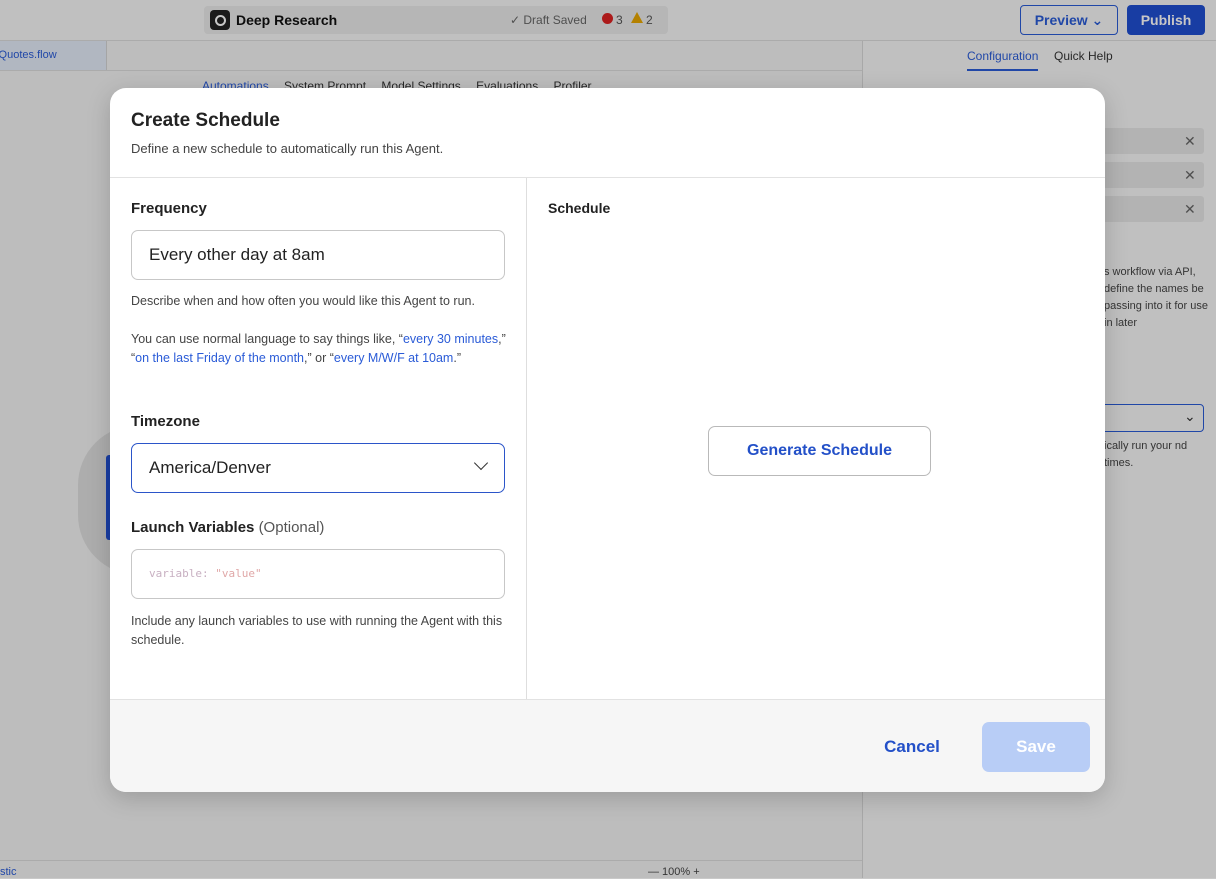 This screenshot has width=1216, height=879. I want to click on column-divider, so click(526, 438).